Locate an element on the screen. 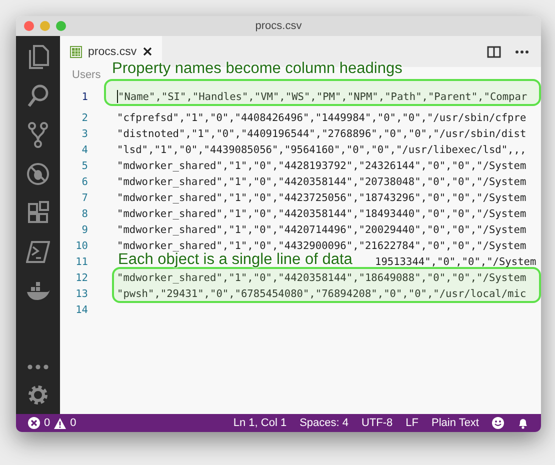  source-control-icon is located at coordinates (38, 135).